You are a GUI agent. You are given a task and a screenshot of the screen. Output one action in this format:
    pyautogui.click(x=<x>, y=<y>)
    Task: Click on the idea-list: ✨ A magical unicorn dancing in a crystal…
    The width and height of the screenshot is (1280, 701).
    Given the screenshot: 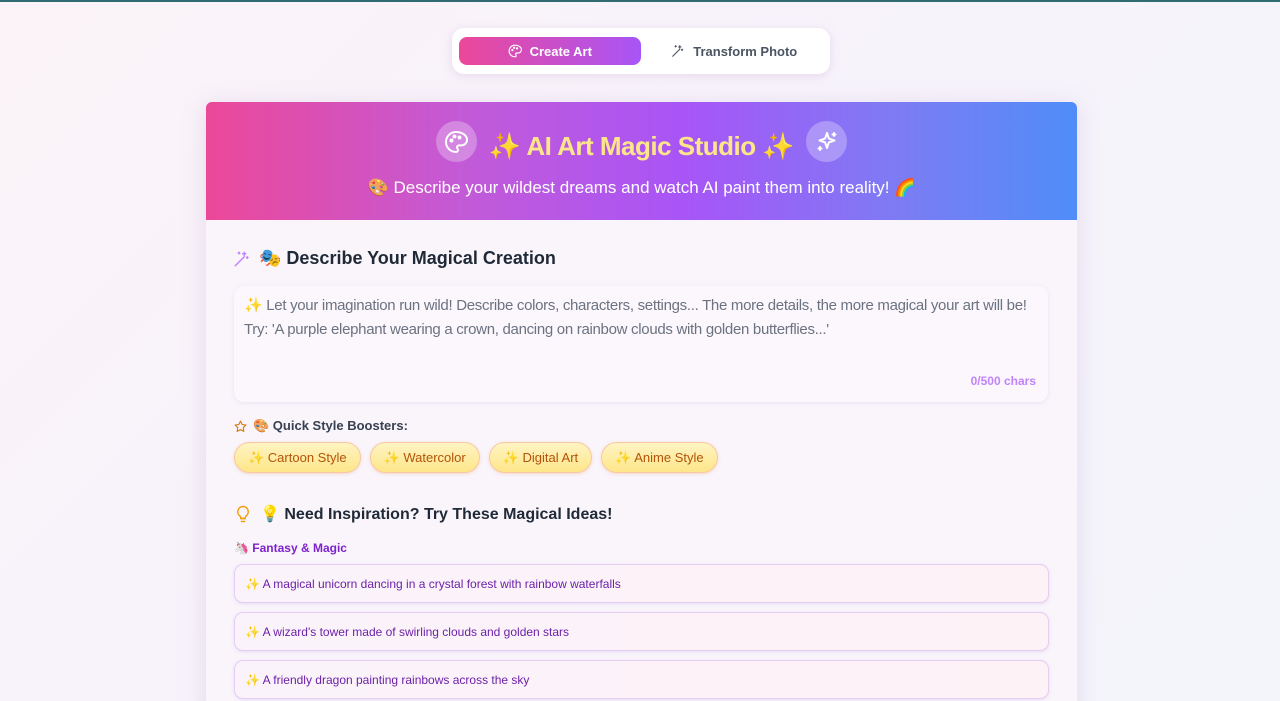 What is the action you would take?
    pyautogui.click(x=641, y=632)
    